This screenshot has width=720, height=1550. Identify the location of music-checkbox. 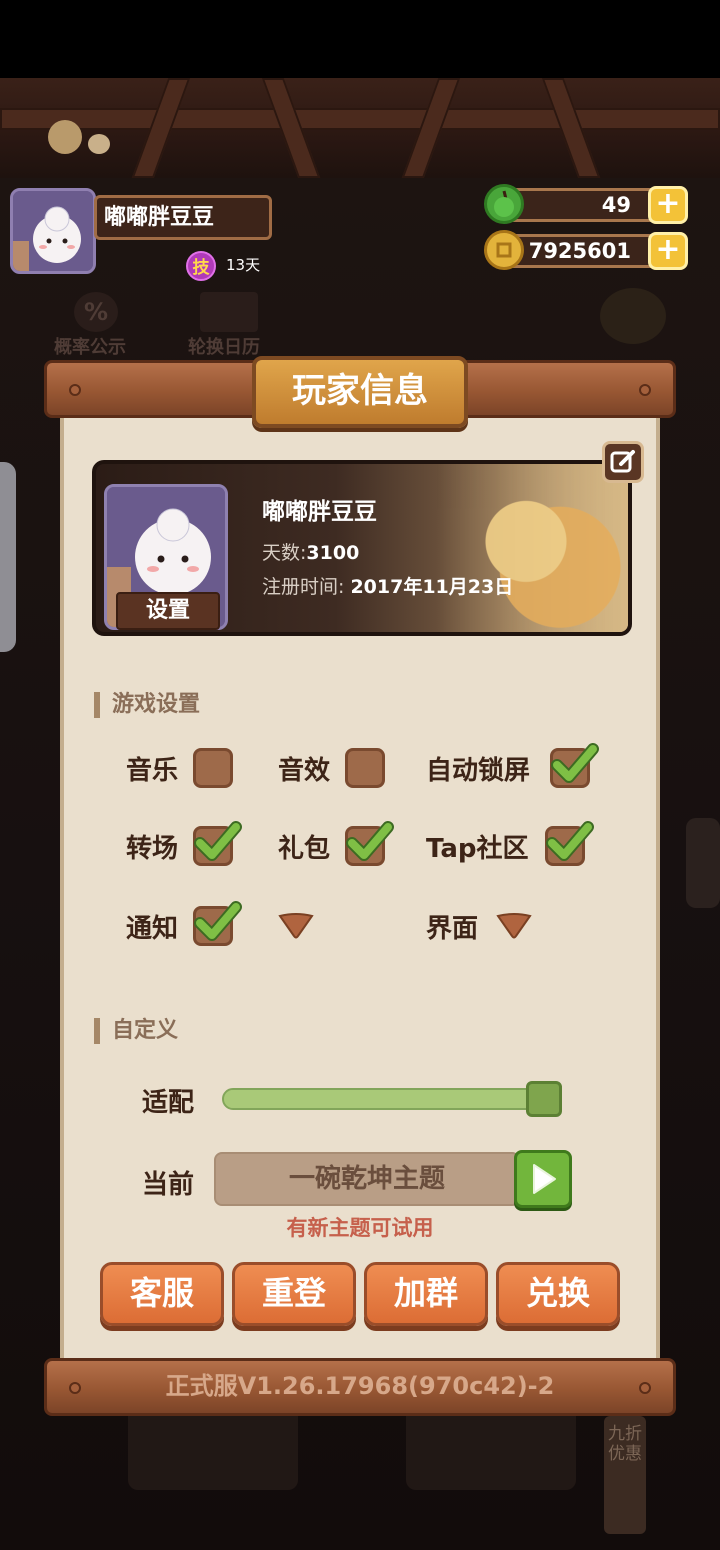
(213, 768).